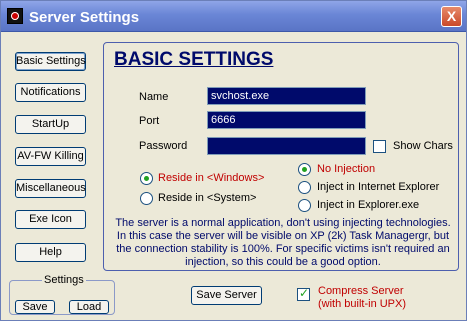 The image size is (467, 321). What do you see at coordinates (64, 280) in the screenshot?
I see `settings-group-caption: Settings` at bounding box center [64, 280].